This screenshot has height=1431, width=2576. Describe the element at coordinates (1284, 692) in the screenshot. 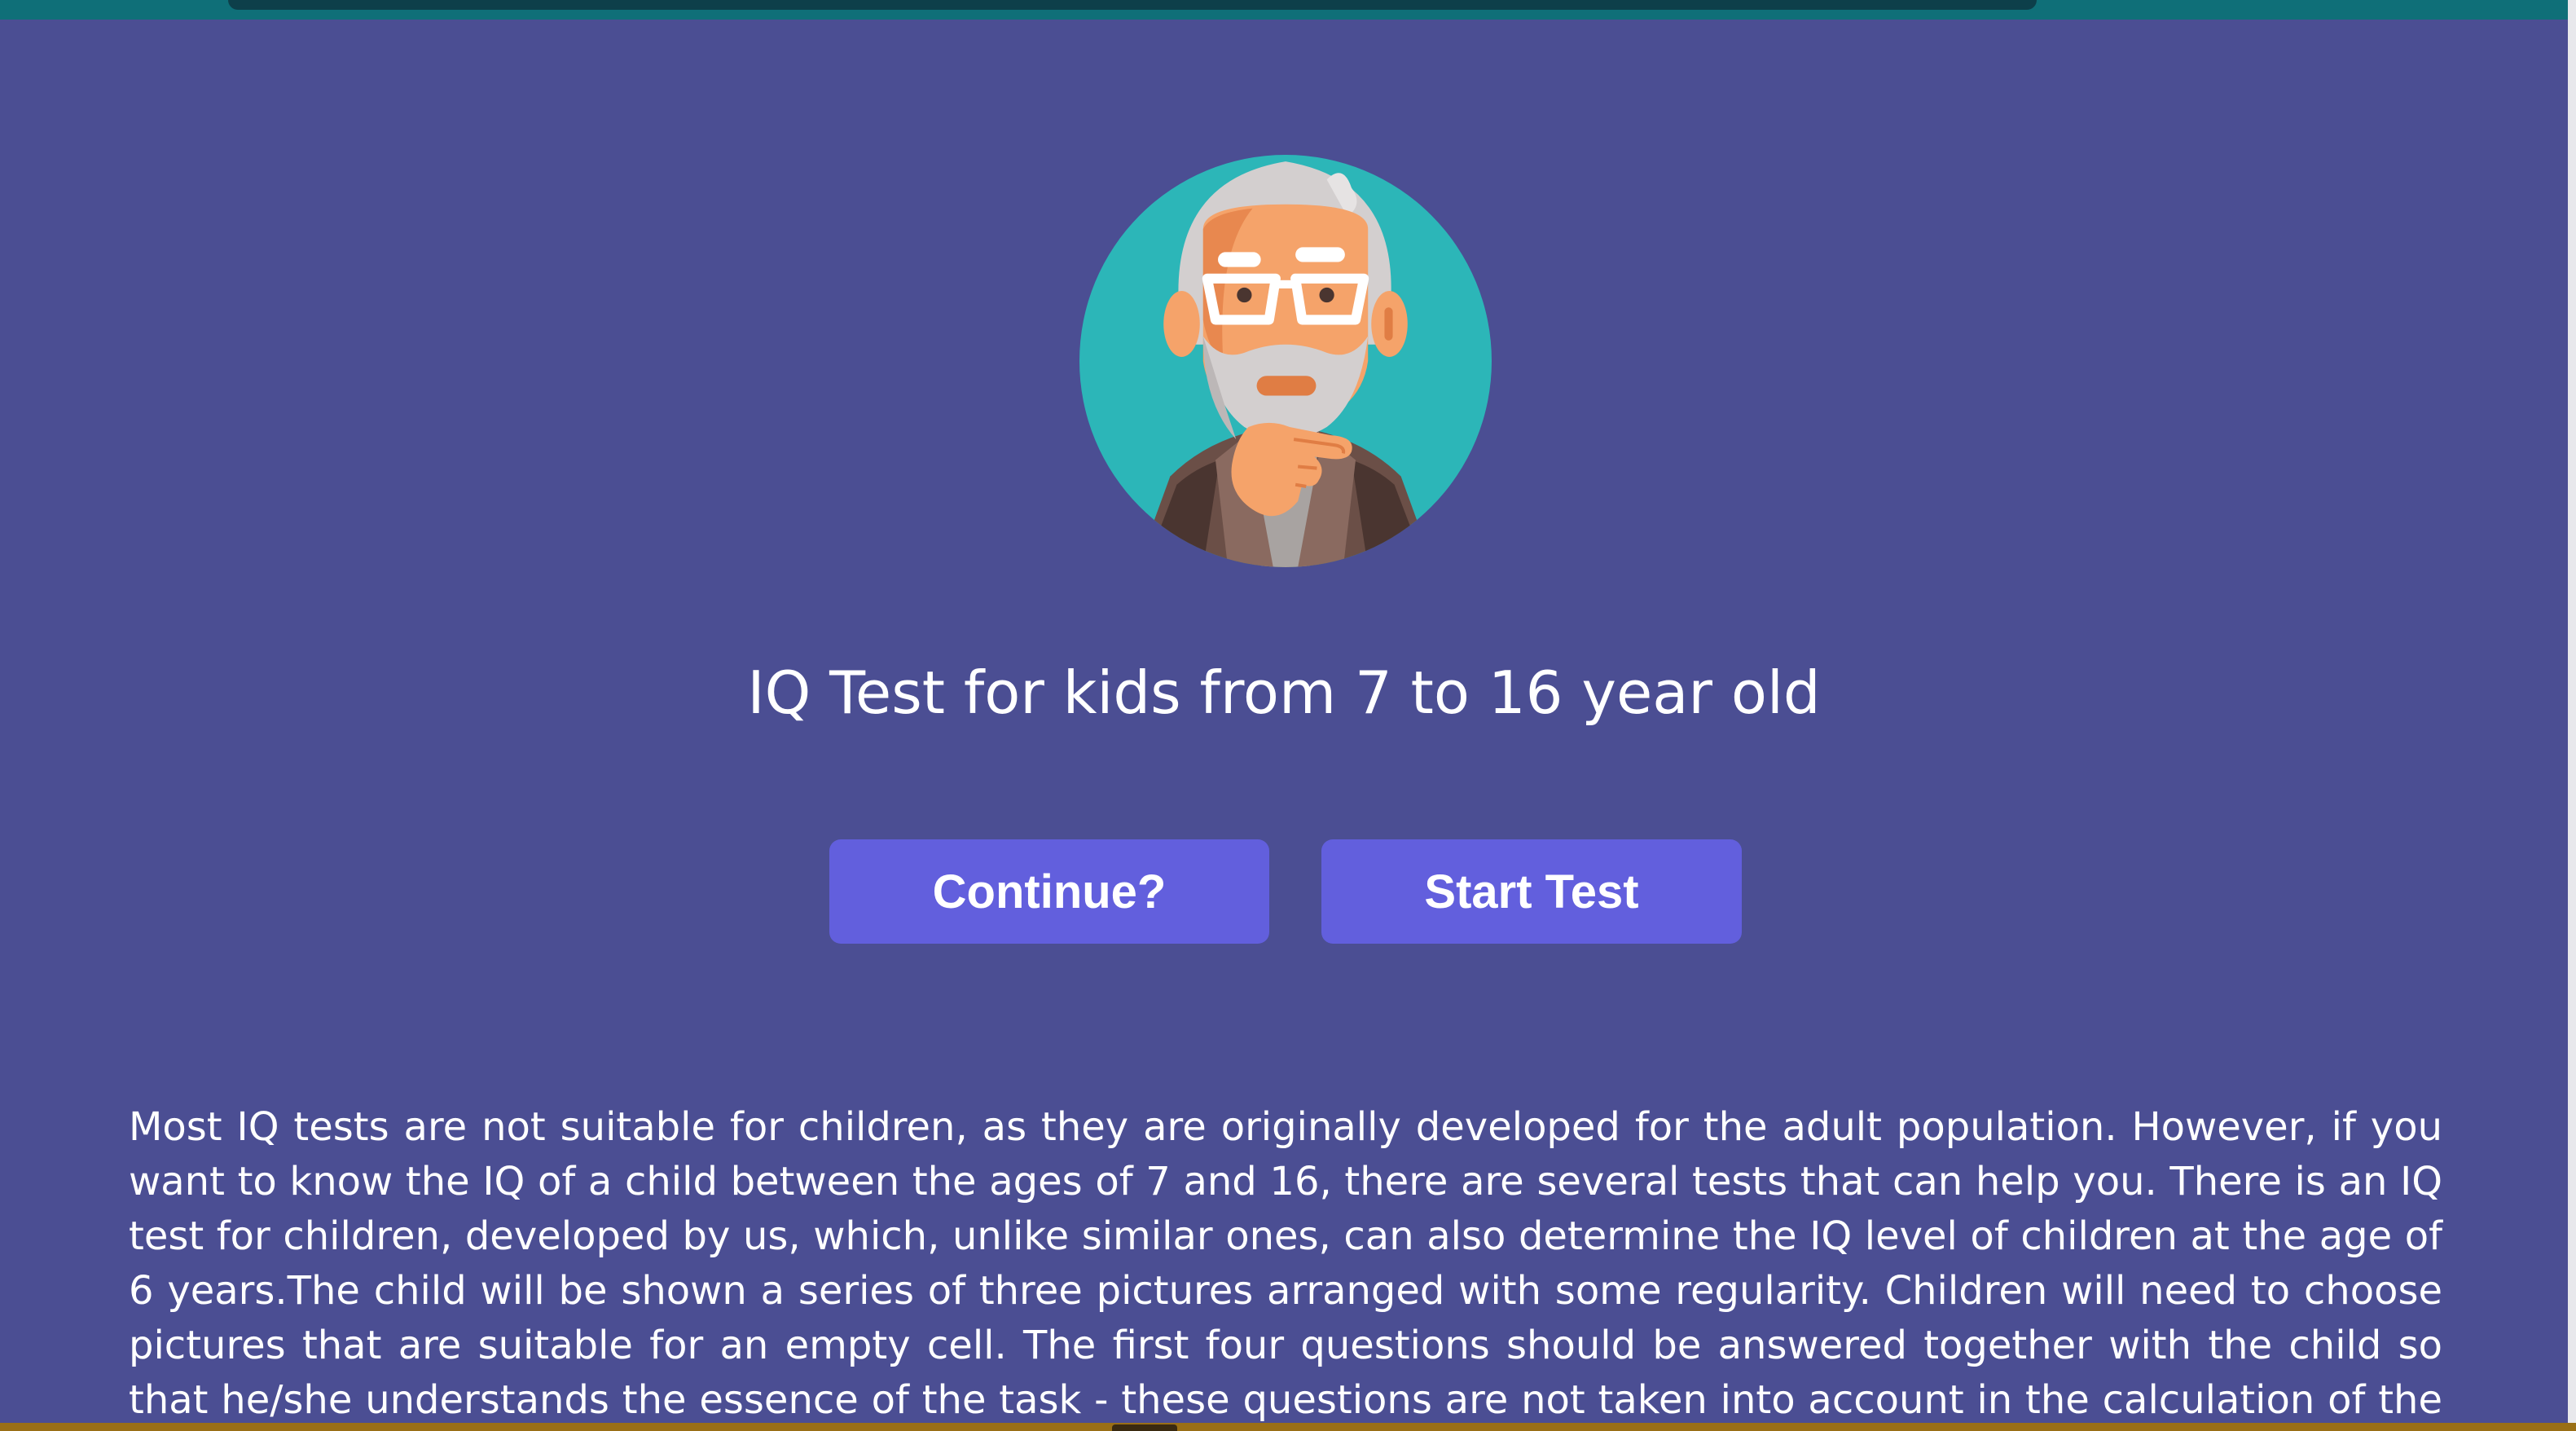

I see `page-title: IQ Test for kids from 7 to 16 year old` at that location.